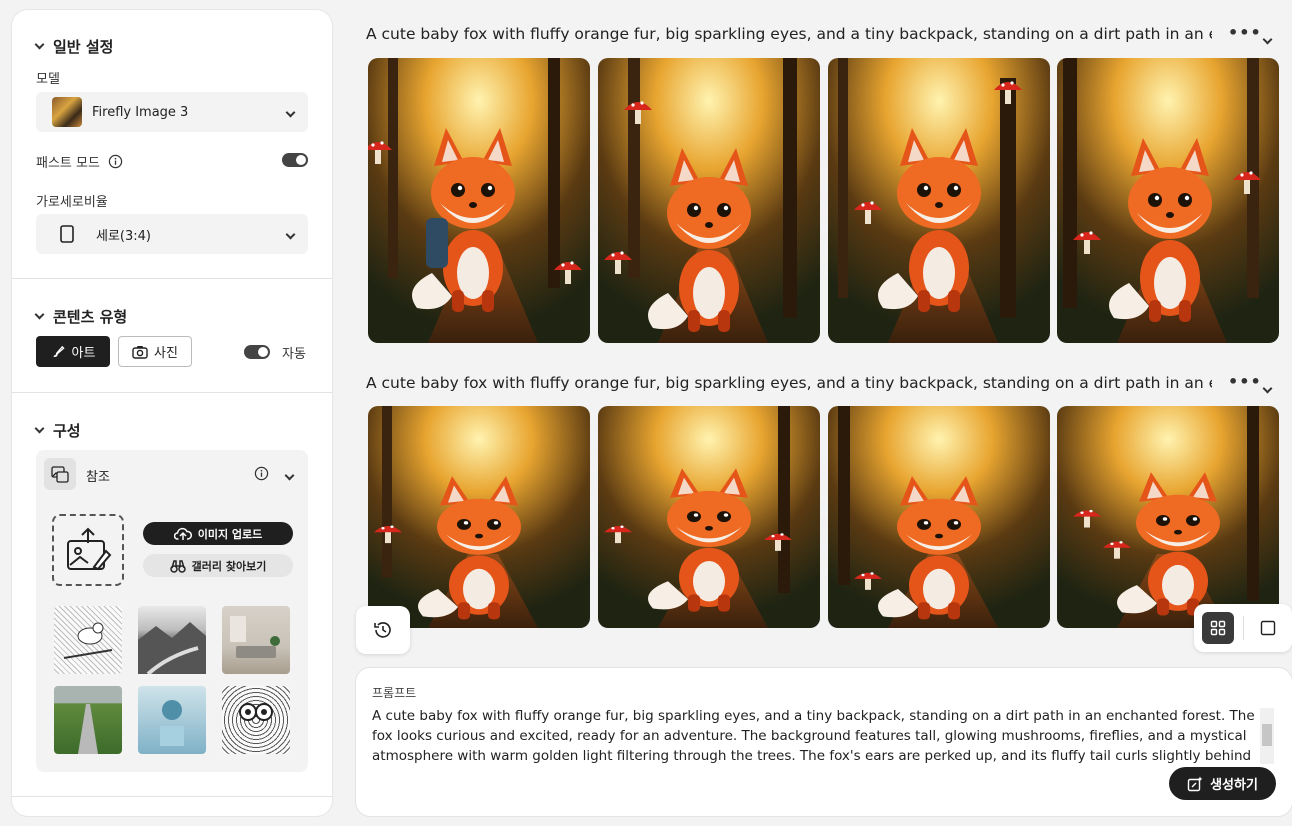 This screenshot has width=1292, height=826. I want to click on scrollbar-thumb, so click(1267, 735).